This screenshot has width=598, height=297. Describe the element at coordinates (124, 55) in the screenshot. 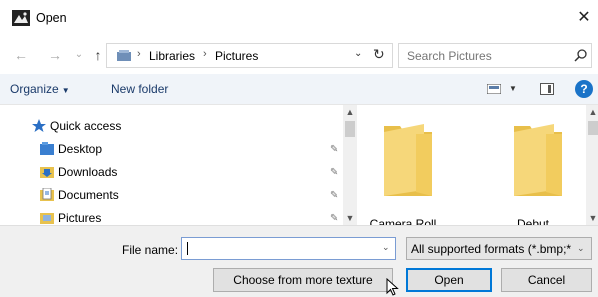

I see `libraries-icon` at that location.